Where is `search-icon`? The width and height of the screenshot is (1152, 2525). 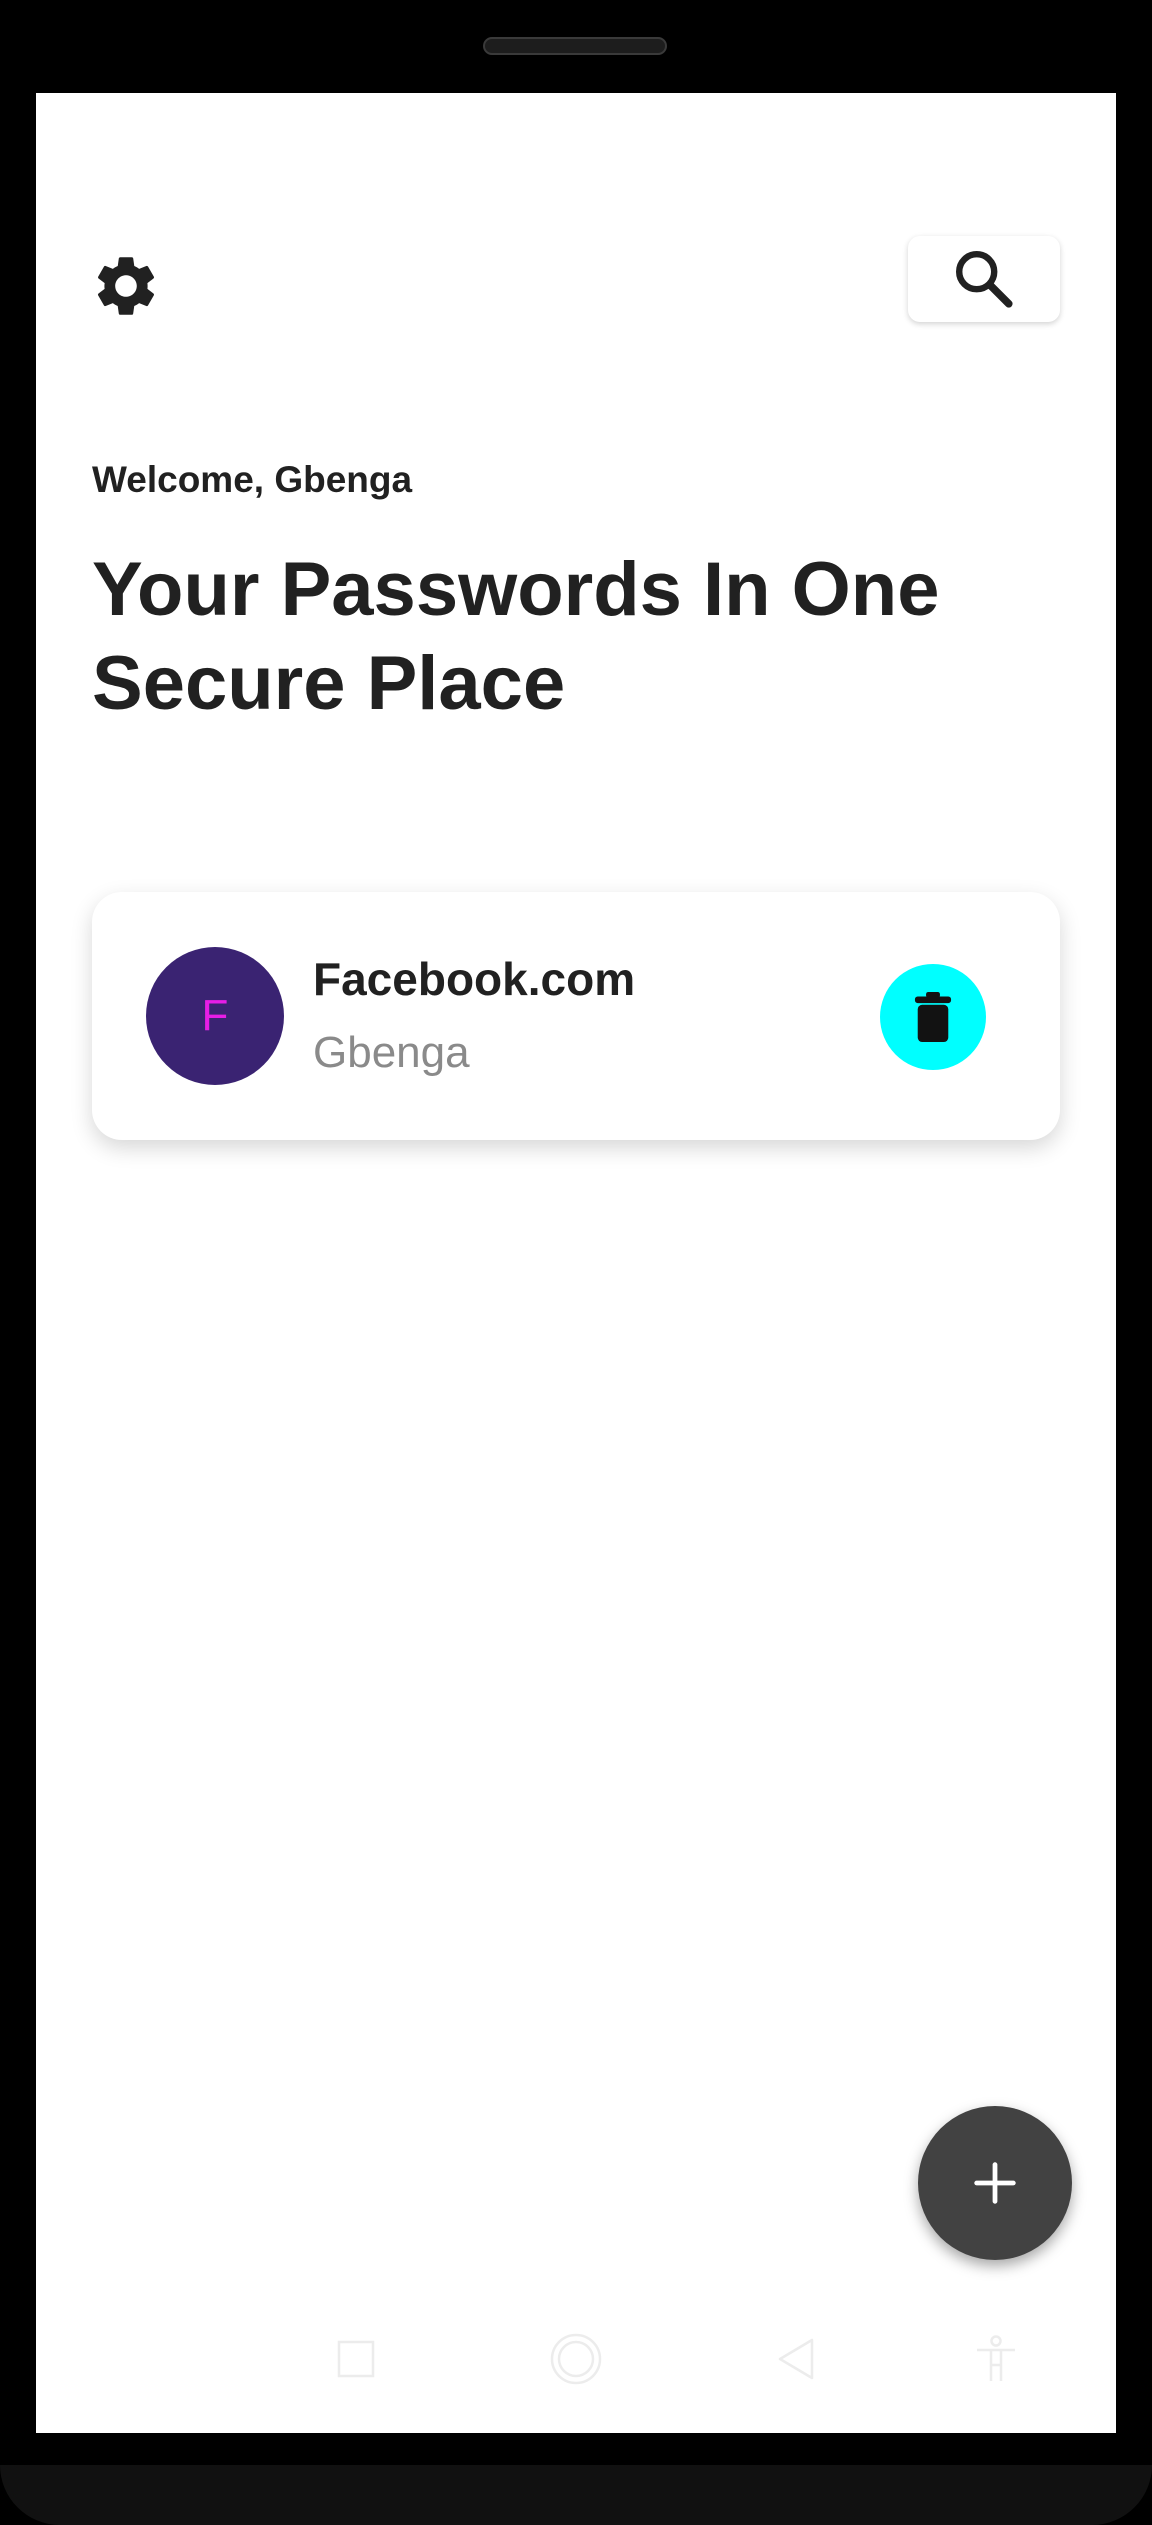
search-icon is located at coordinates (984, 279).